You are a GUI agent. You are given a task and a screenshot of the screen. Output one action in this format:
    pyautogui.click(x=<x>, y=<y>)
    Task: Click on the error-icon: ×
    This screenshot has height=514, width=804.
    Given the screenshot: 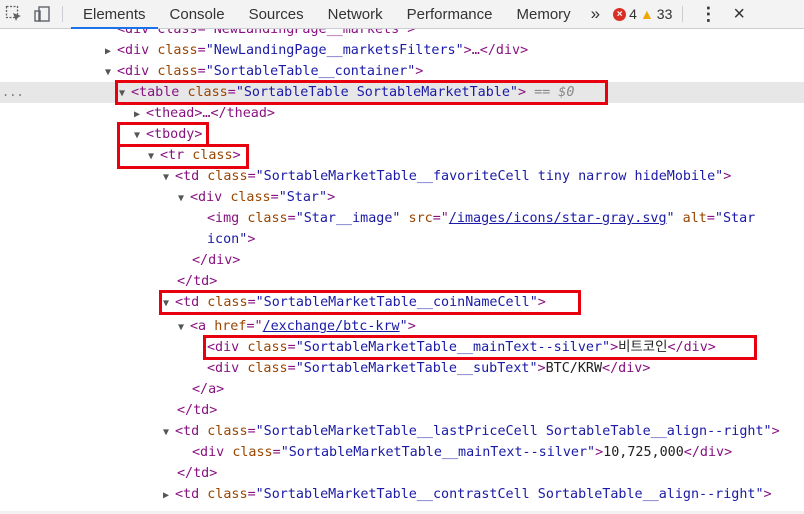 What is the action you would take?
    pyautogui.click(x=620, y=14)
    